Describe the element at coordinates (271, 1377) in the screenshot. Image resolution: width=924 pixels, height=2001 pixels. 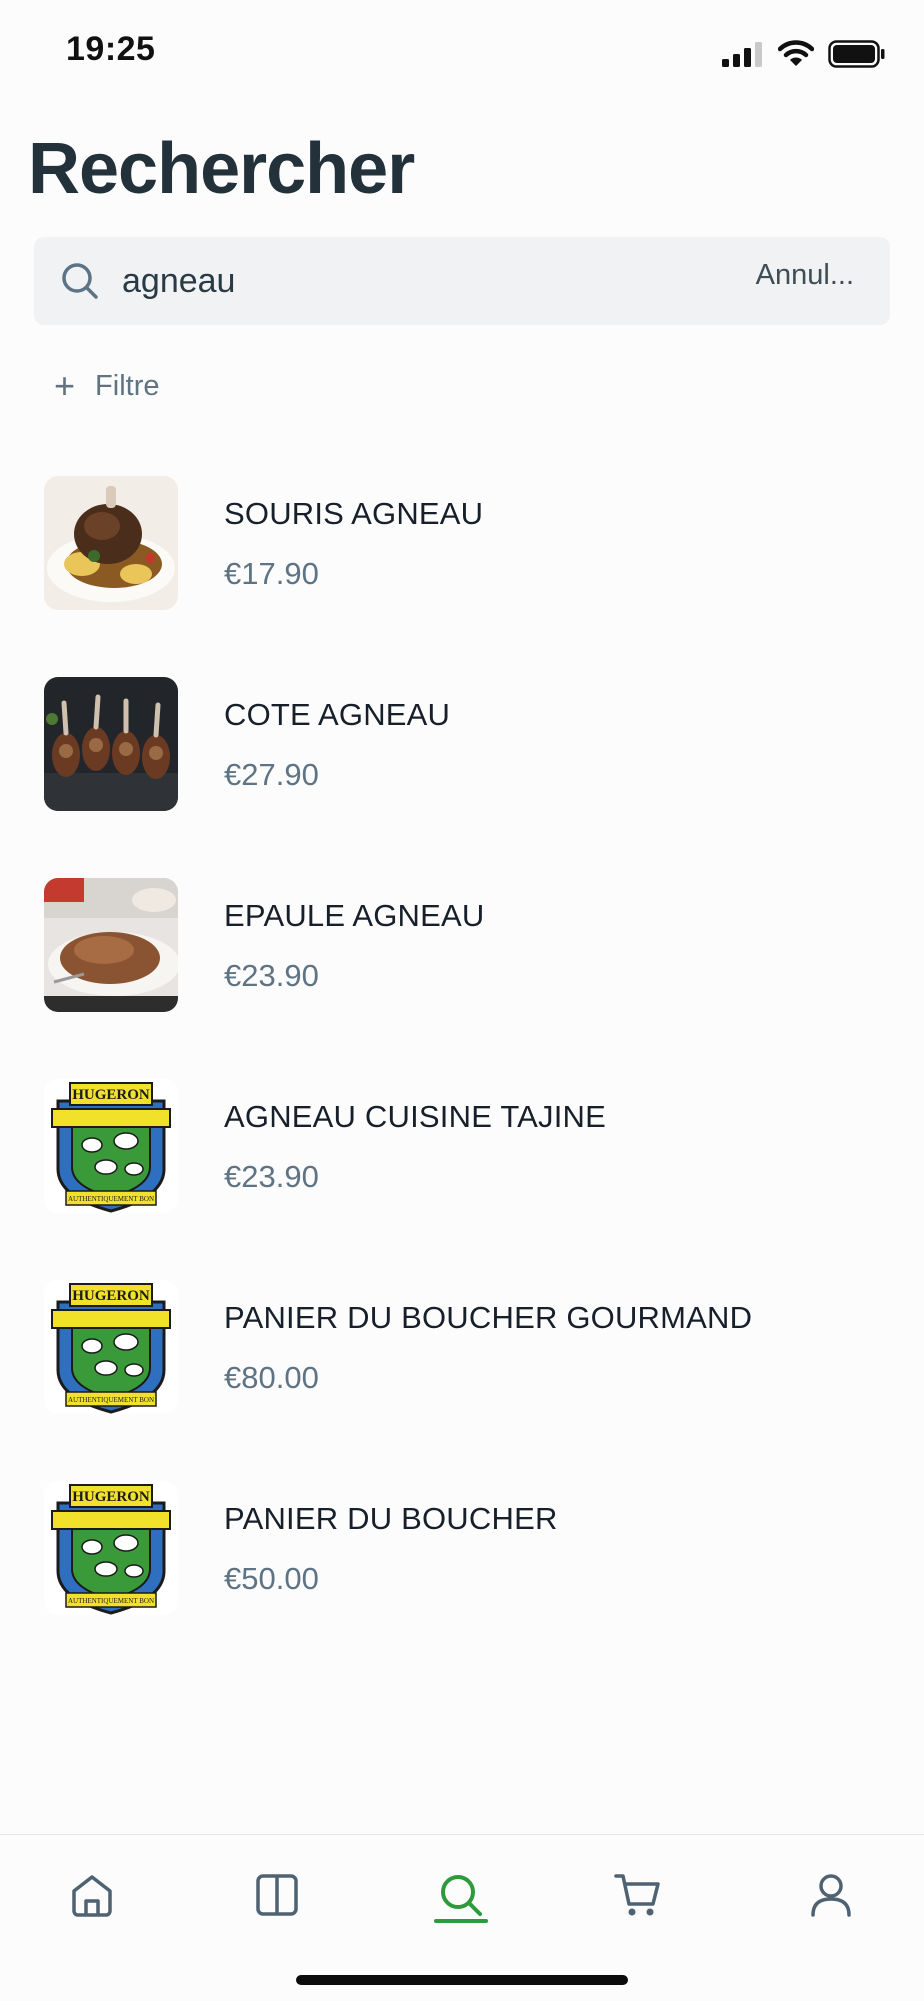
I see `product-price: €80.00` at that location.